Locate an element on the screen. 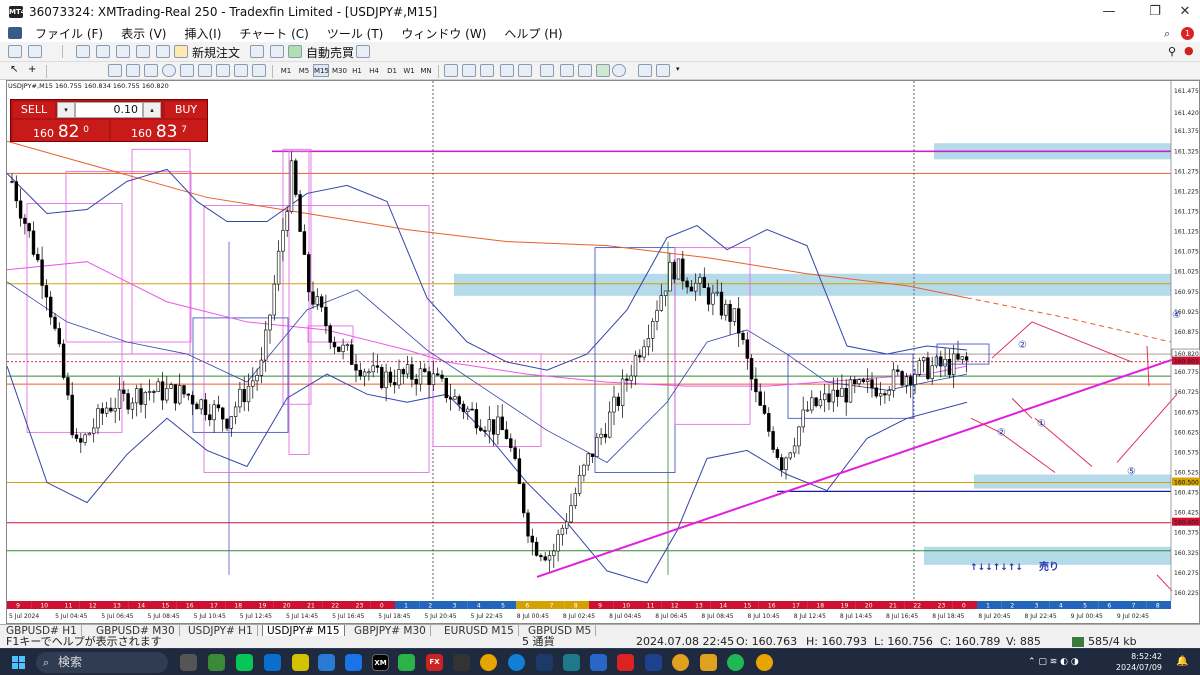 This screenshot has height=675, width=1200. data-window-icon is located at coordinates (103, 51).